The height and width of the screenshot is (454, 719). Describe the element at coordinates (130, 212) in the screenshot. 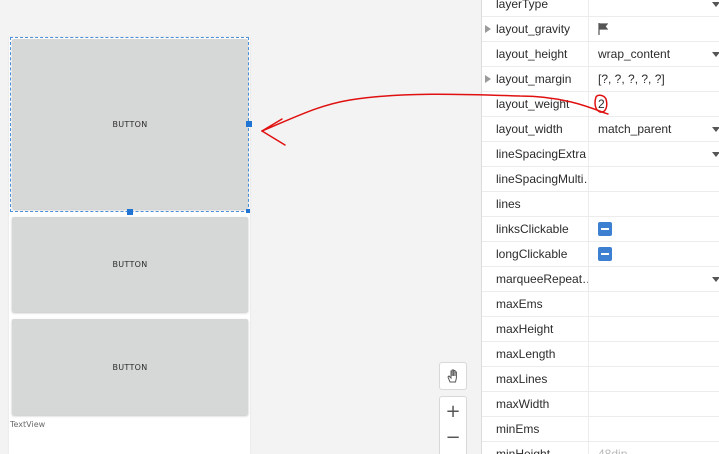

I see `resize-handle-bottom` at that location.